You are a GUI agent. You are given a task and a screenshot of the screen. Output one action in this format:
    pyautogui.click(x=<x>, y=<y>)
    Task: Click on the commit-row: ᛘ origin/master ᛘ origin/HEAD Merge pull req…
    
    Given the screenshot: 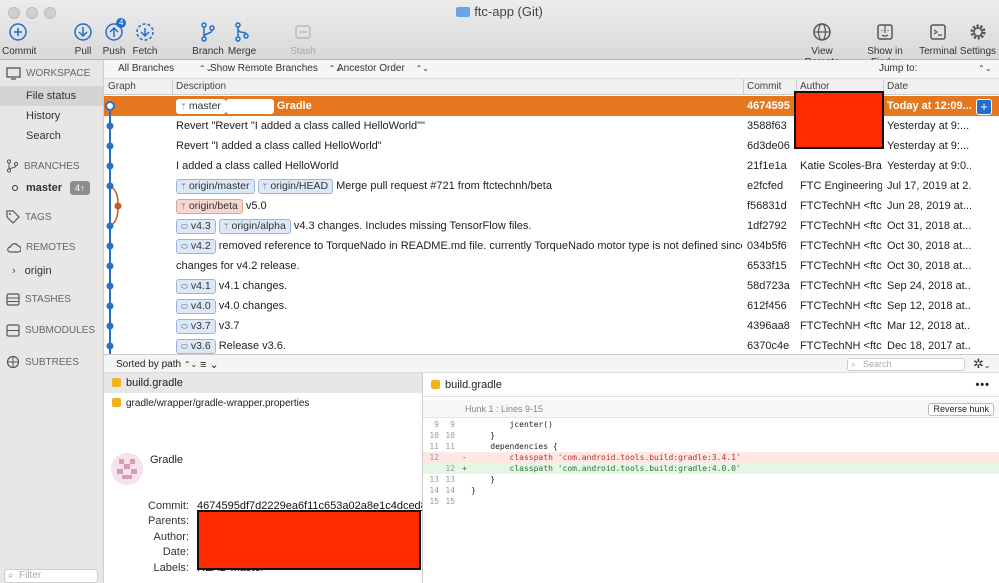 What is the action you would take?
    pyautogui.click(x=551, y=186)
    